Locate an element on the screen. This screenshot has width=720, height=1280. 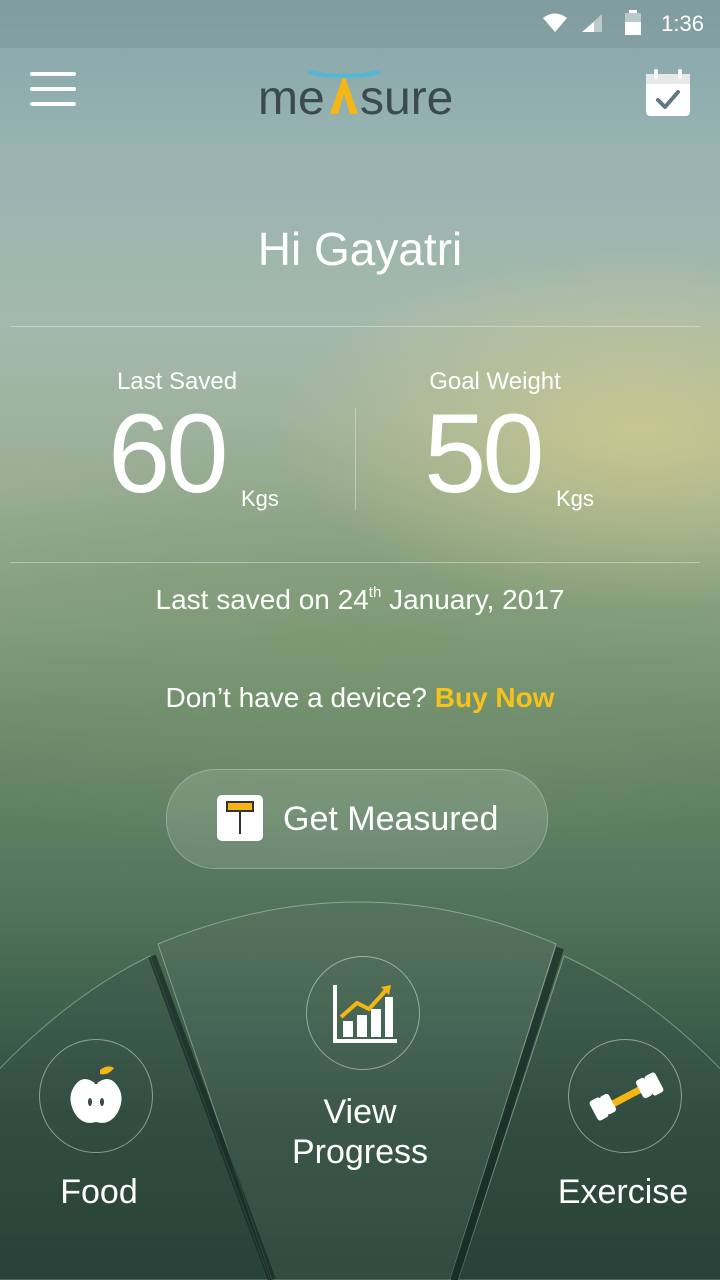
device-prompt-text: Don’t have a device? is located at coordinates (300, 697).